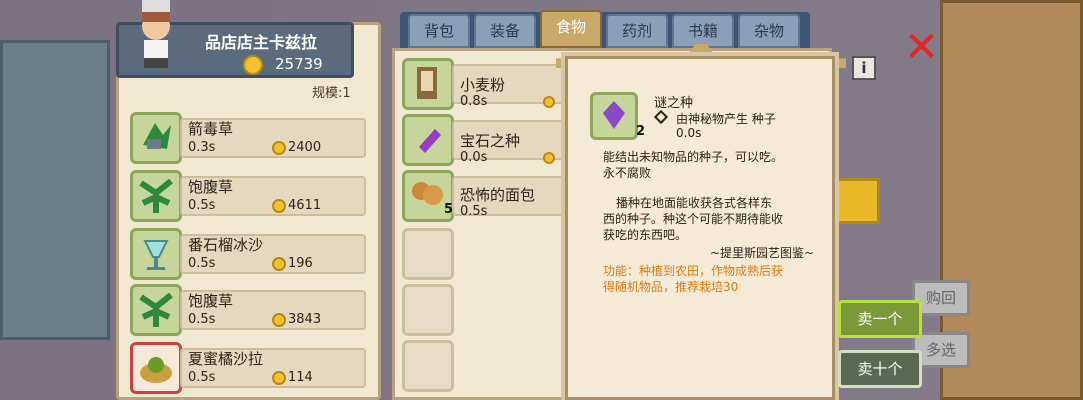 The height and width of the screenshot is (400, 1083). Describe the element at coordinates (202, 147) in the screenshot. I see `item-time: 0.3s` at that location.